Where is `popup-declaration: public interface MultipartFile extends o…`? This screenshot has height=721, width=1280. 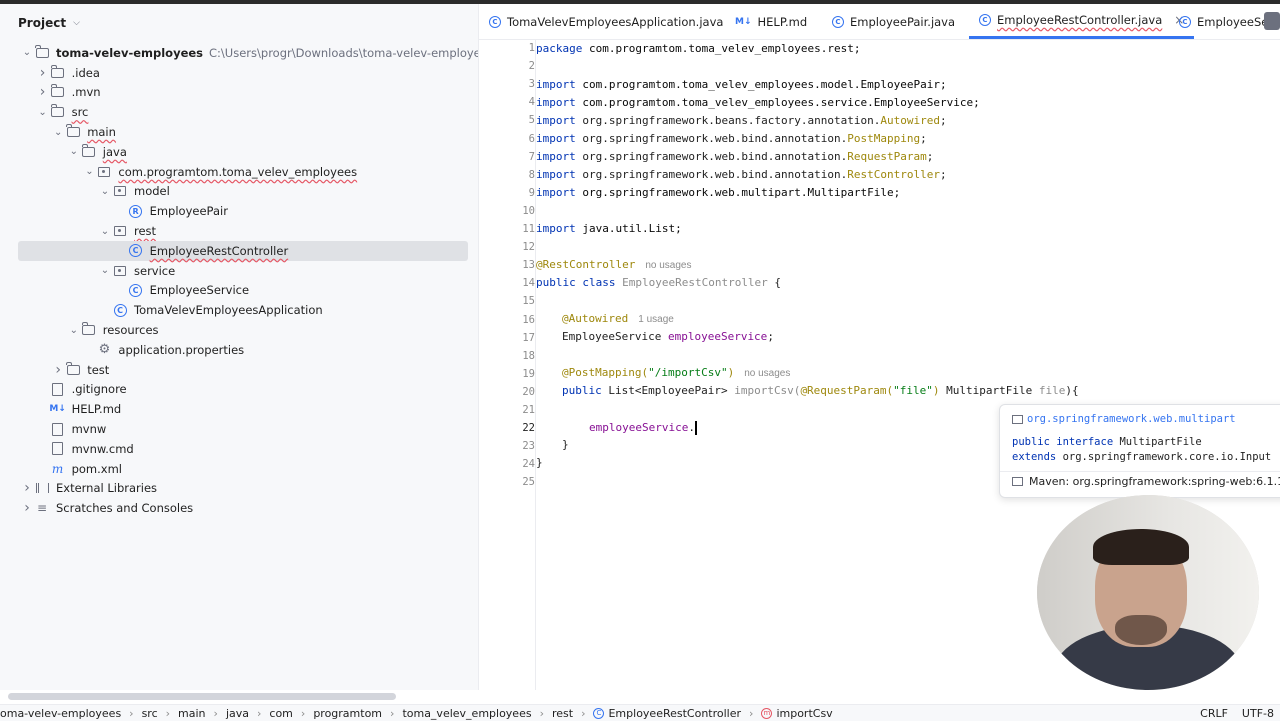 popup-declaration: public interface MultipartFile extends o… is located at coordinates (1142, 449).